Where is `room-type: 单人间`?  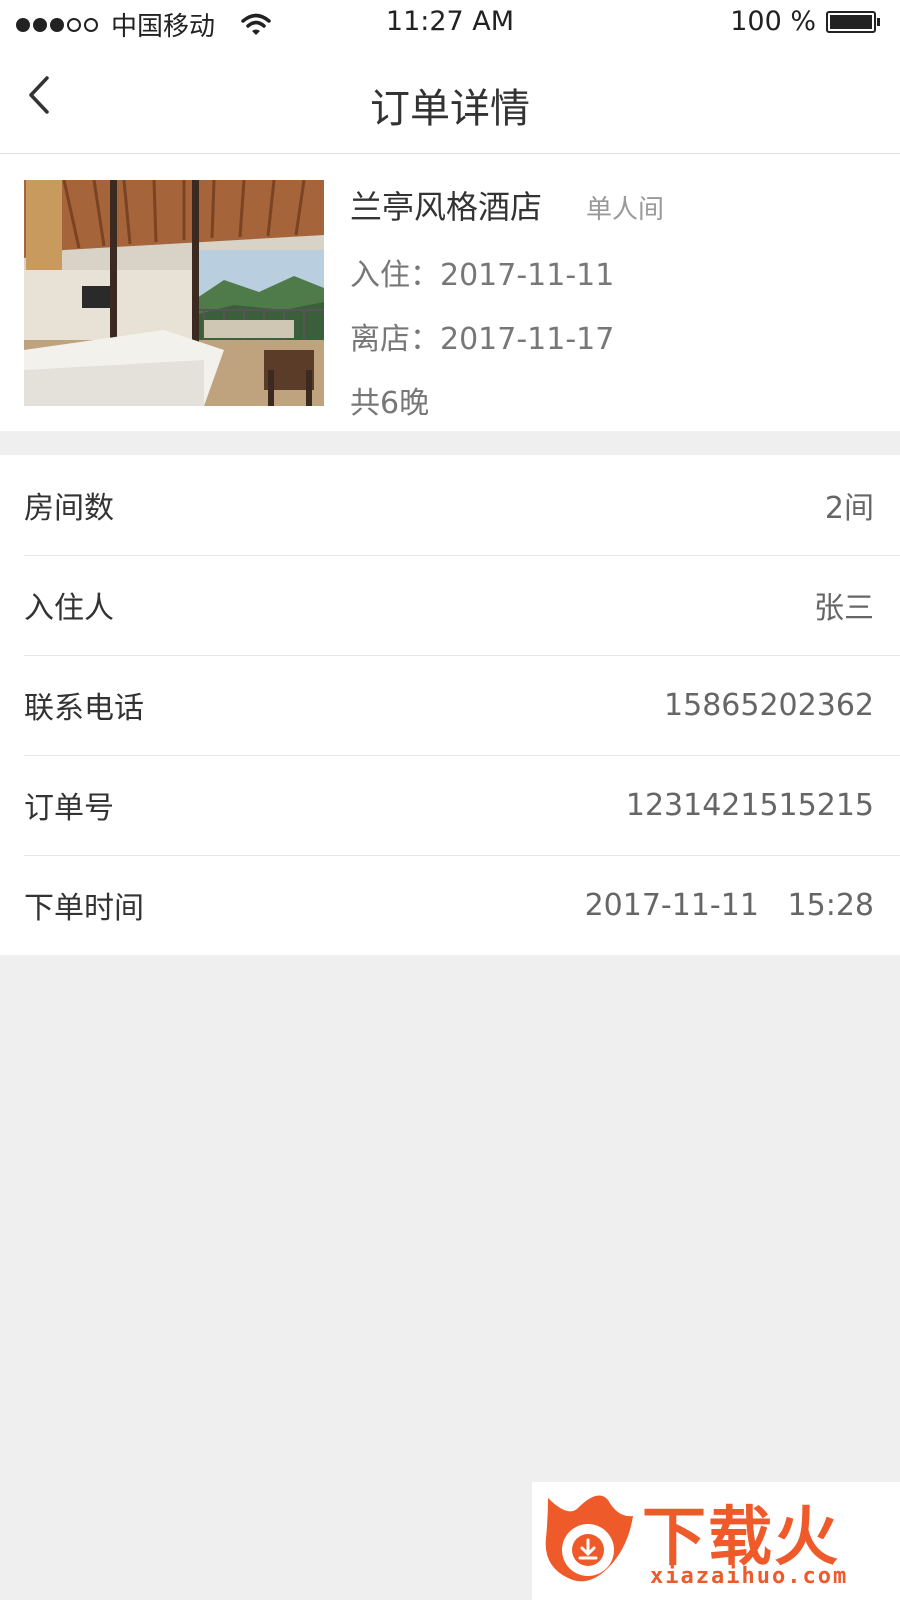
room-type: 单人间 is located at coordinates (625, 210).